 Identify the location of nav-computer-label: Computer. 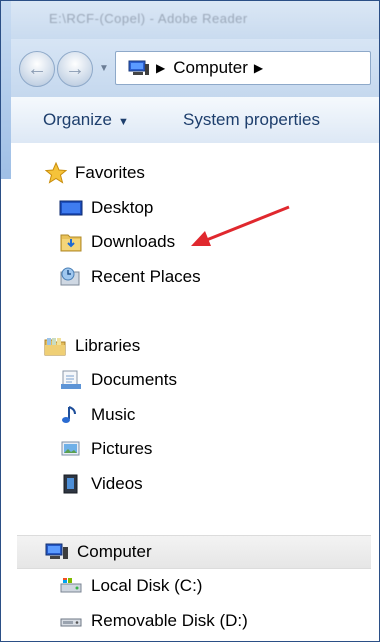
(114, 551).